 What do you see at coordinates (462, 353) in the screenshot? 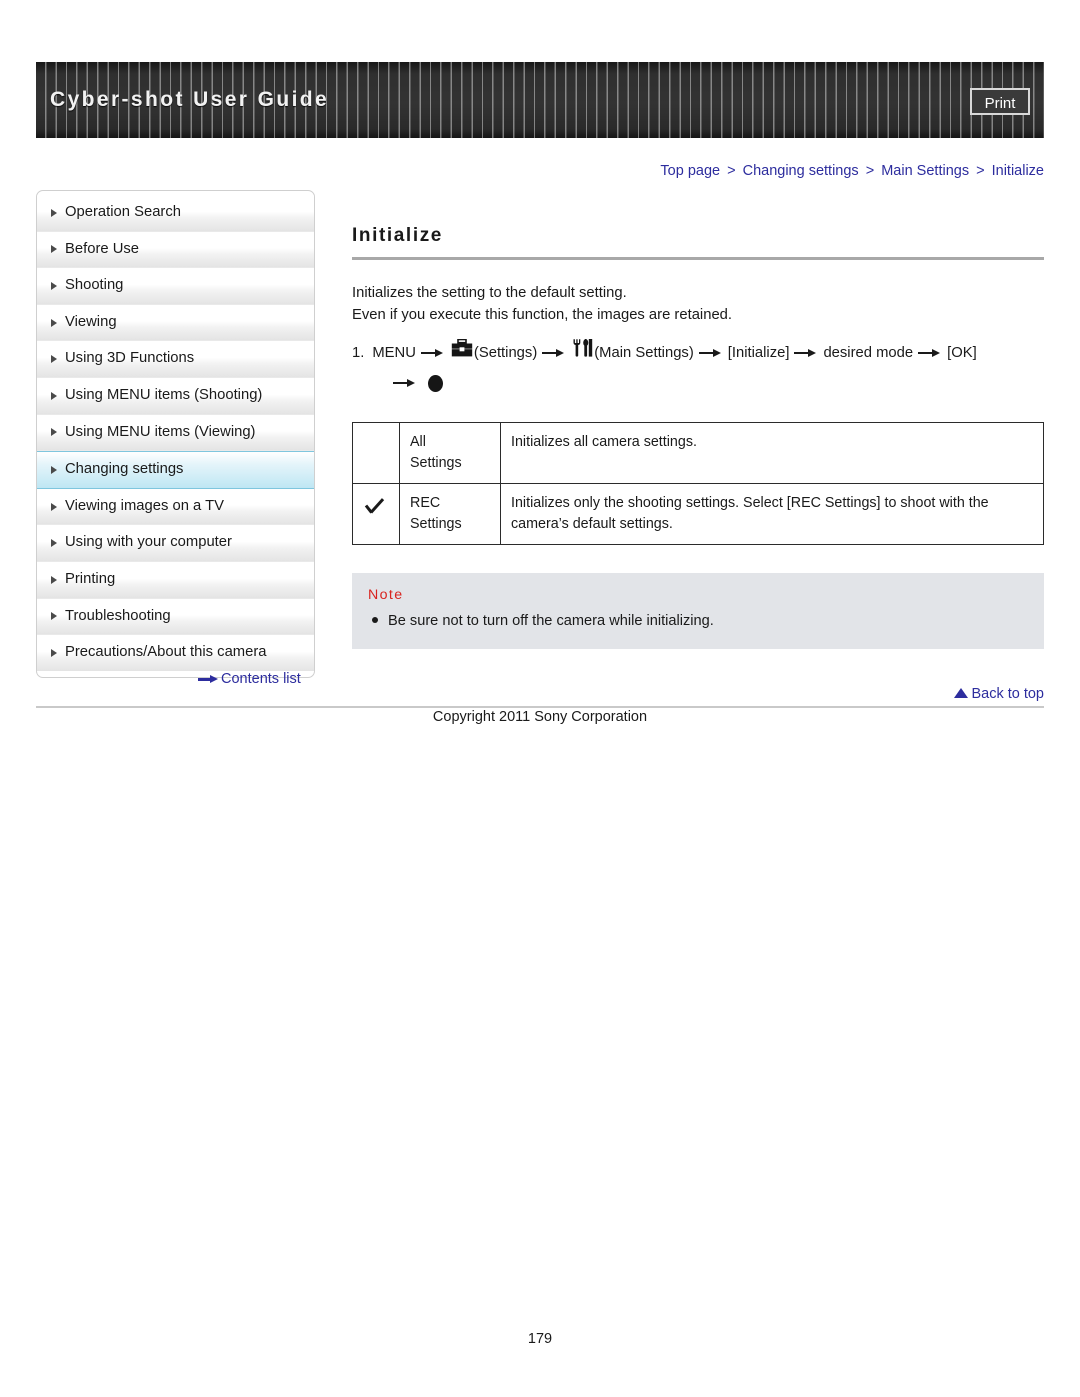
I see `toolbox-icon` at bounding box center [462, 353].